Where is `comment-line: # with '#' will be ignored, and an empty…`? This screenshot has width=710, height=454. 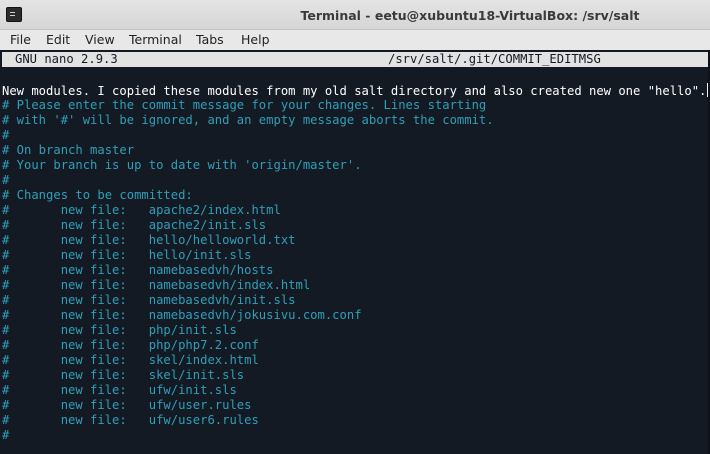 comment-line: # with '#' will be ignored, and an empty… is located at coordinates (248, 120).